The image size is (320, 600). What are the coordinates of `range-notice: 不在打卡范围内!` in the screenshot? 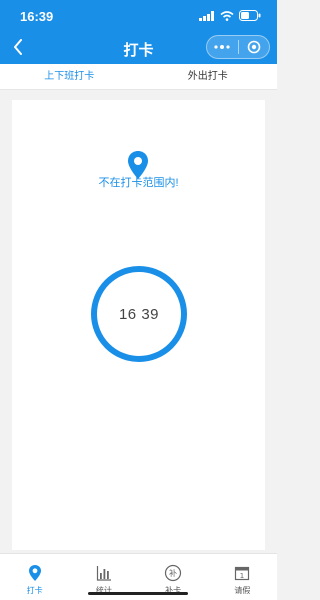 It's located at (138, 183).